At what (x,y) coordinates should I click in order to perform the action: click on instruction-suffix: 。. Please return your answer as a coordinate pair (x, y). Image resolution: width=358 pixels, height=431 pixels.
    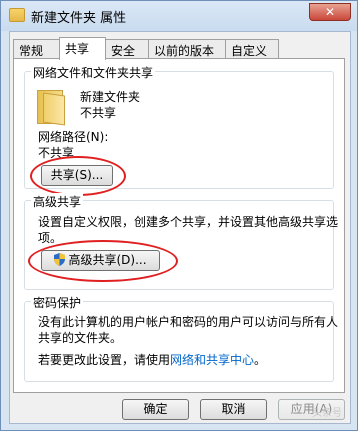
    Looking at the image, I should click on (260, 360).